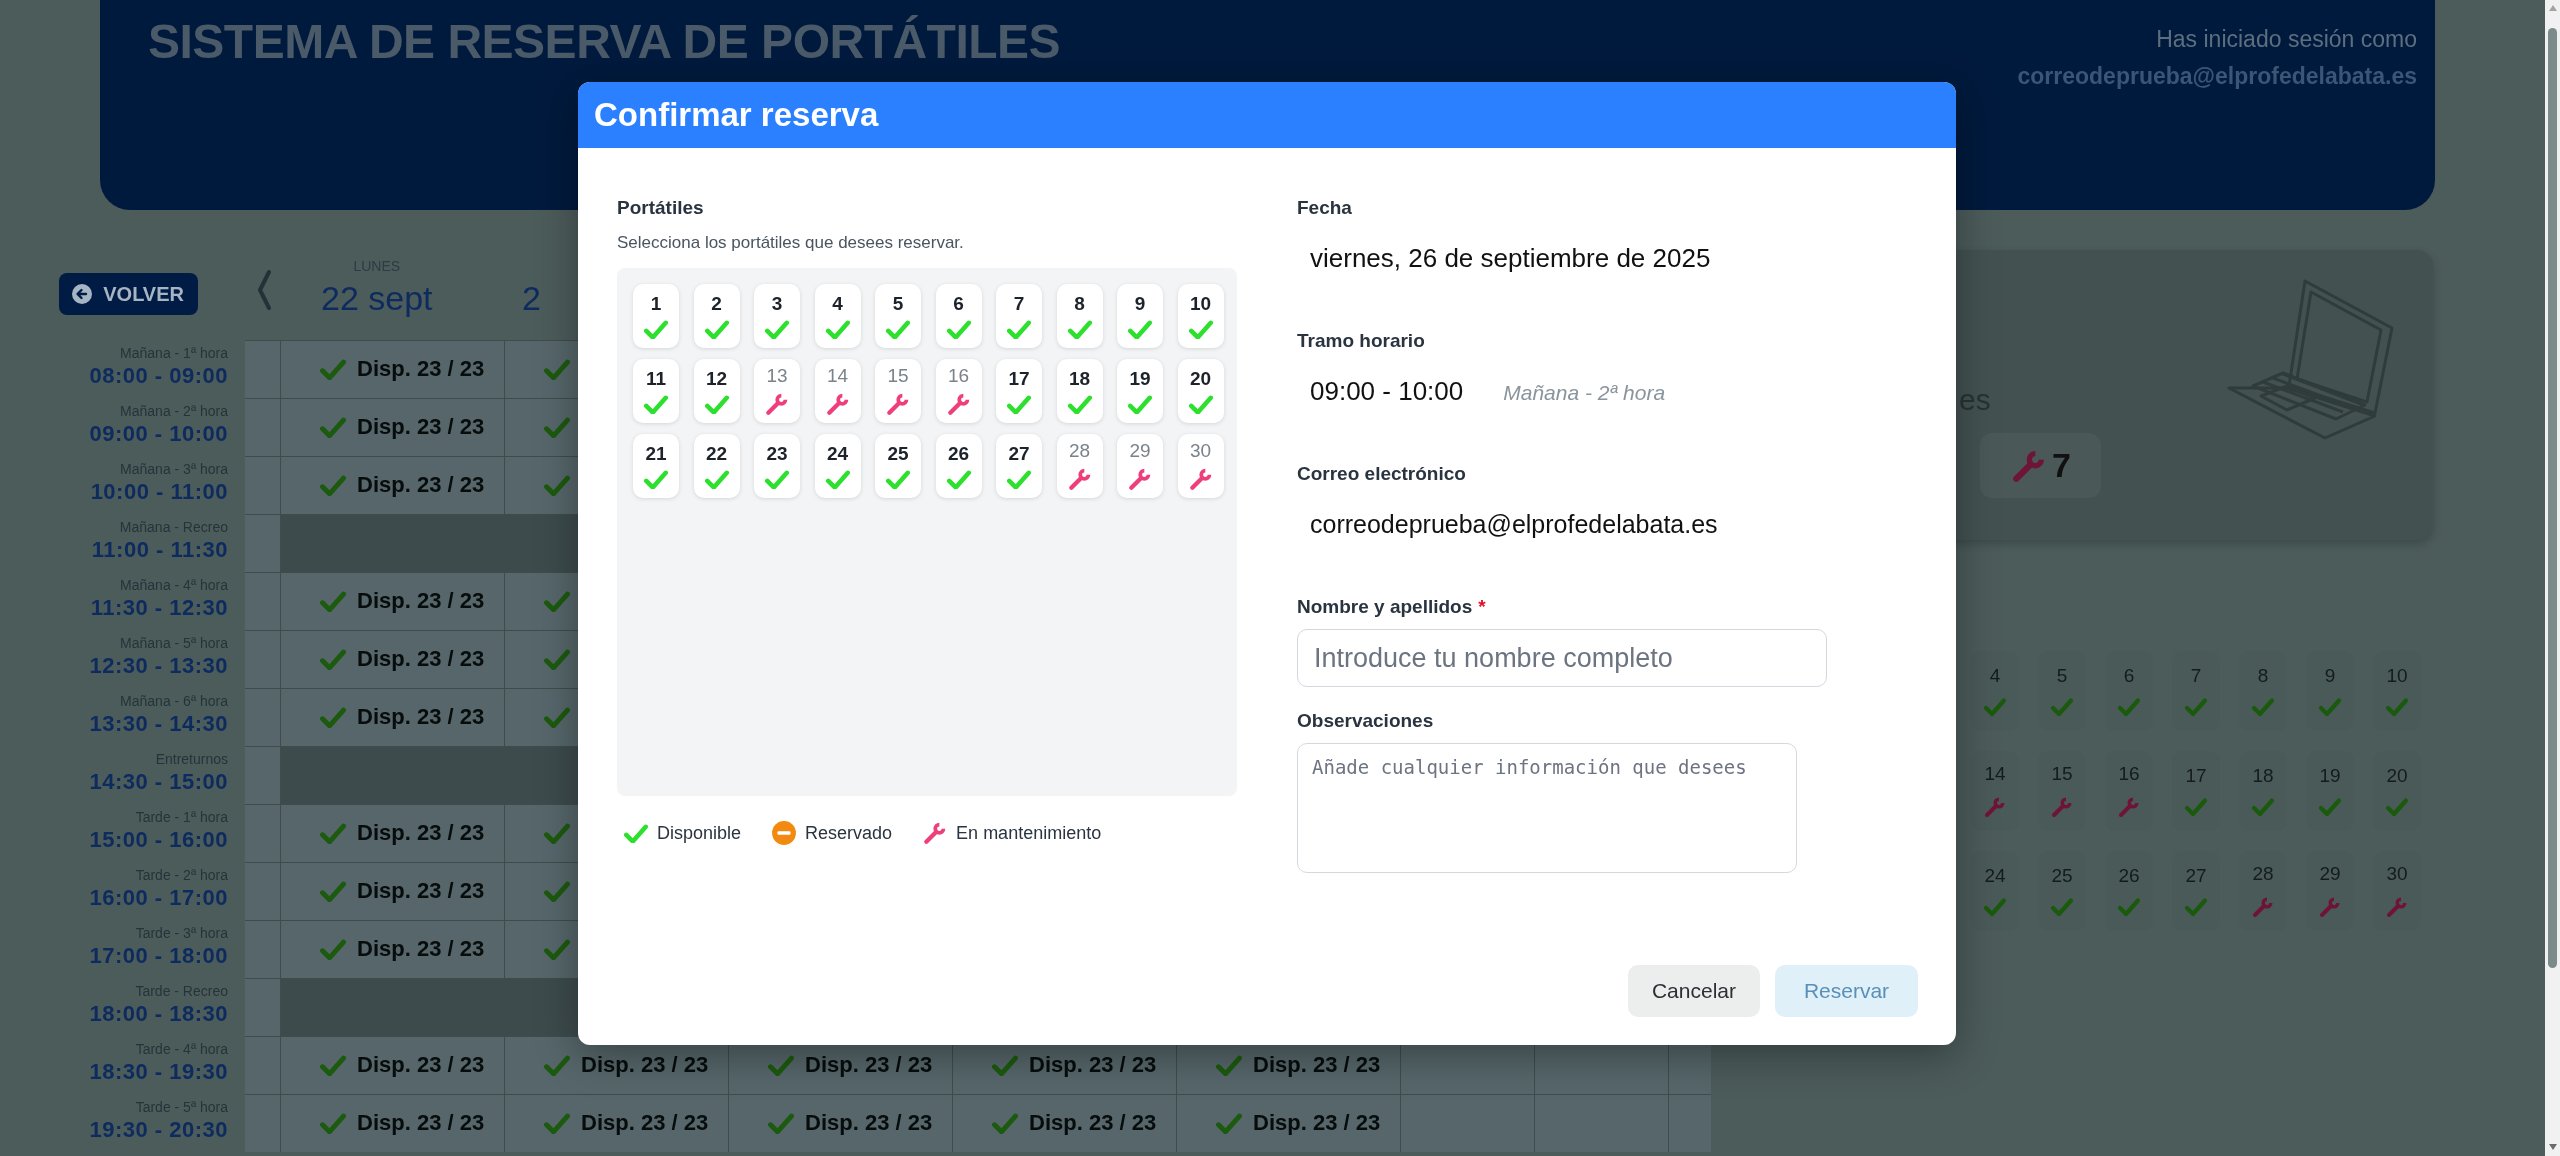 This screenshot has width=2560, height=1156. I want to click on name-input: Introduce tu nombre completo, so click(1562, 658).